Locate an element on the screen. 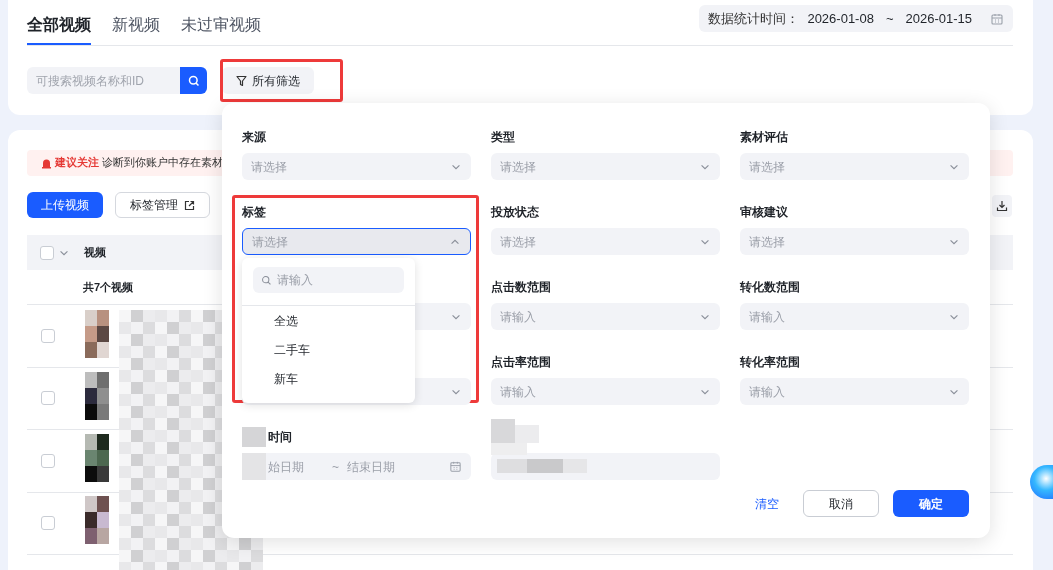 This screenshot has height=570, width=1053. clear-link: 清空 is located at coordinates (767, 503).